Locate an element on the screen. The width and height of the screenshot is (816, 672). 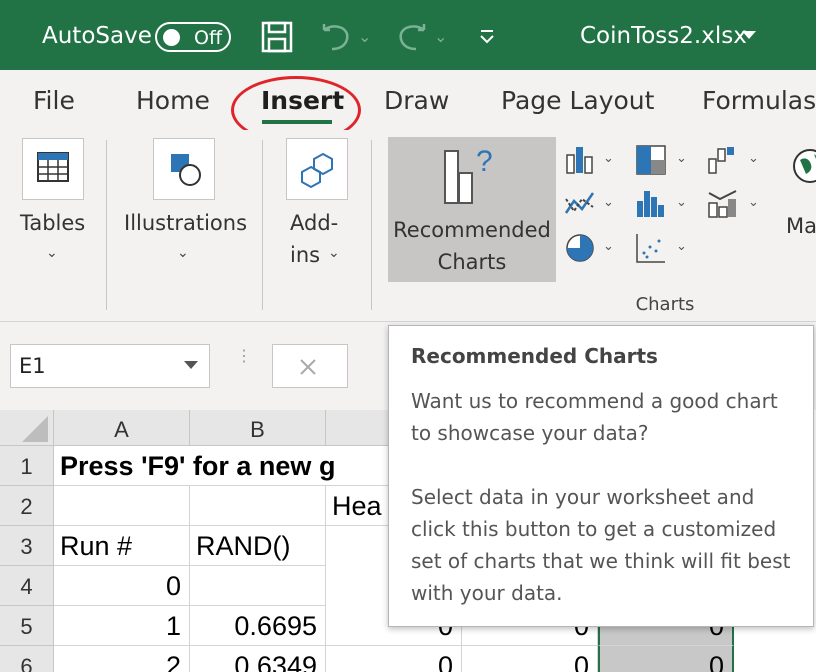
hierarchy-chart-icon is located at coordinates (651, 160).